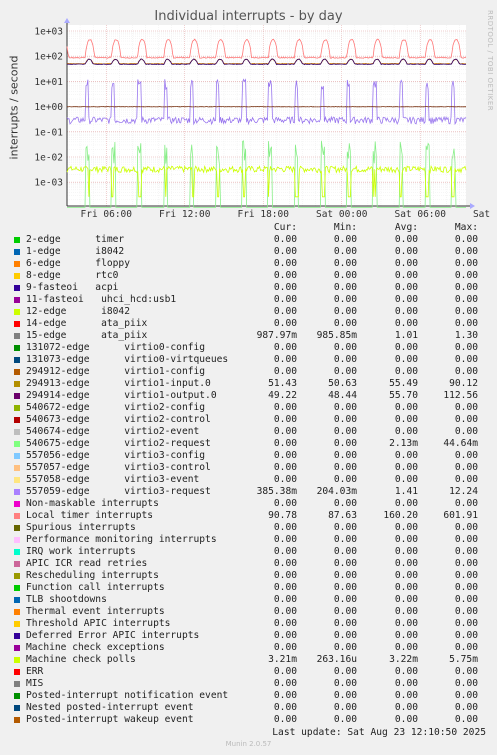 The height and width of the screenshot is (755, 497). What do you see at coordinates (463, 383) in the screenshot?
I see `legend-max-value: 90.12` at bounding box center [463, 383].